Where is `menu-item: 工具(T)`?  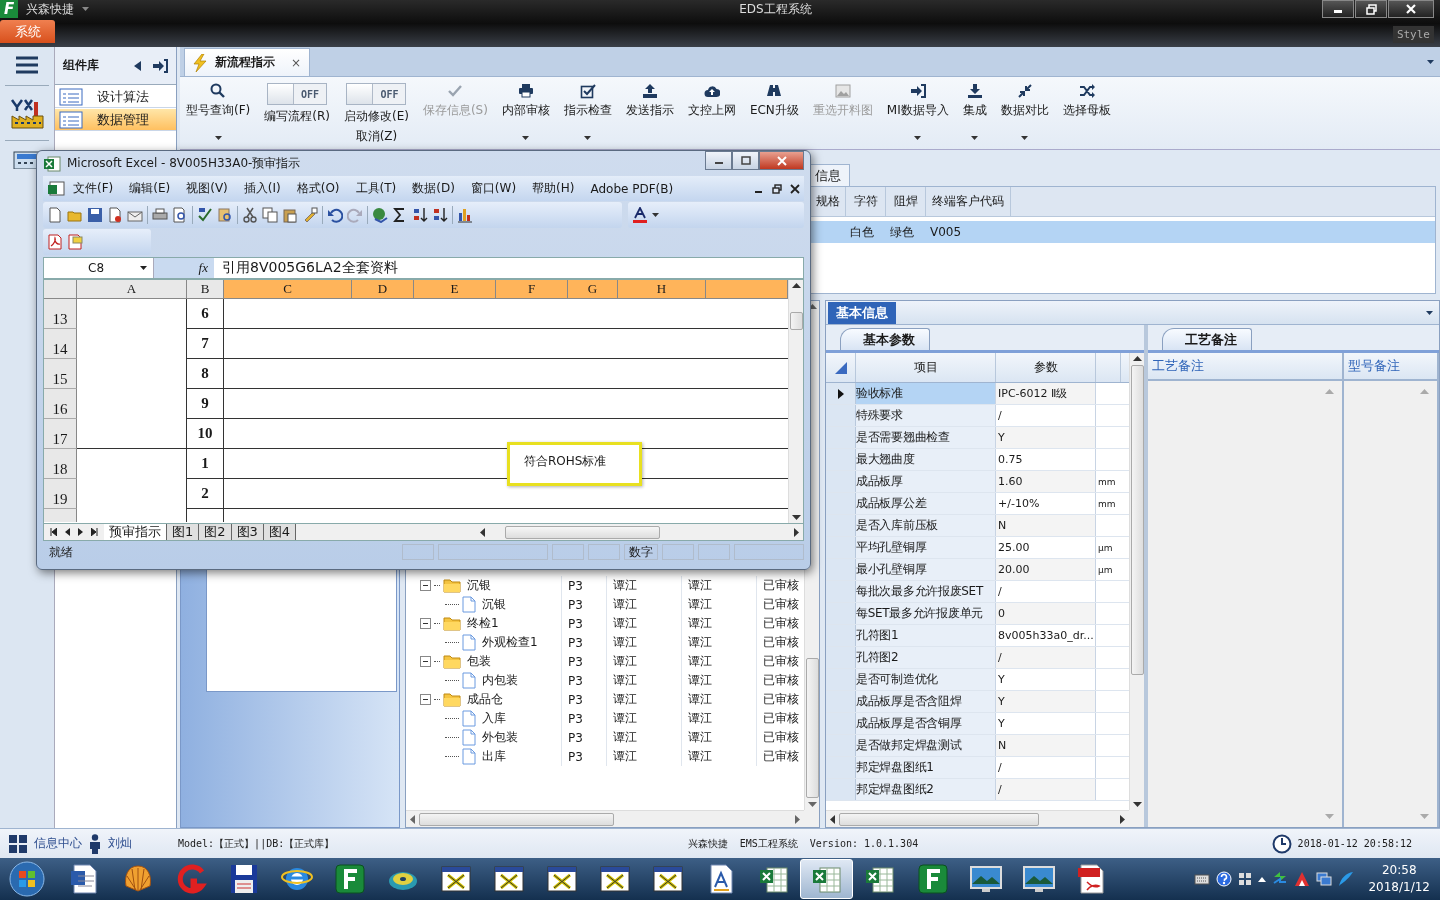
menu-item: 工具(T) is located at coordinates (376, 188).